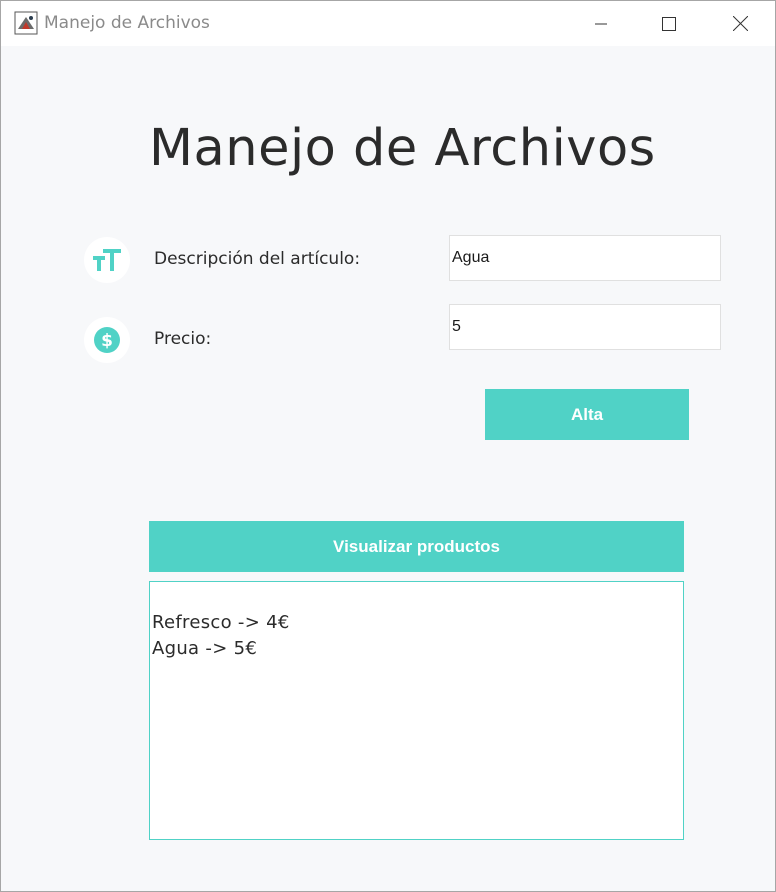  Describe the element at coordinates (127, 23) in the screenshot. I see `window-title: Manejo de Archivos` at that location.